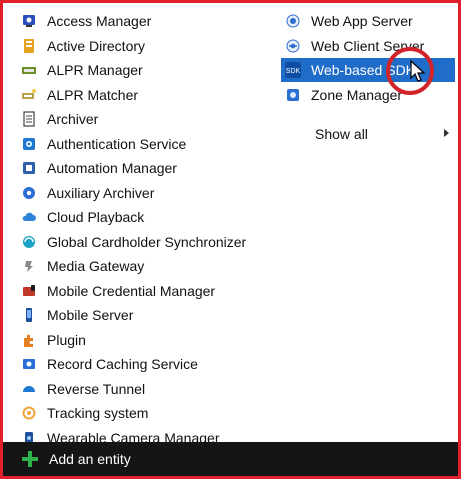 The width and height of the screenshot is (461, 479). Describe the element at coordinates (368, 46) in the screenshot. I see `menu-right-item-web-client-server: Web Client Server` at that location.